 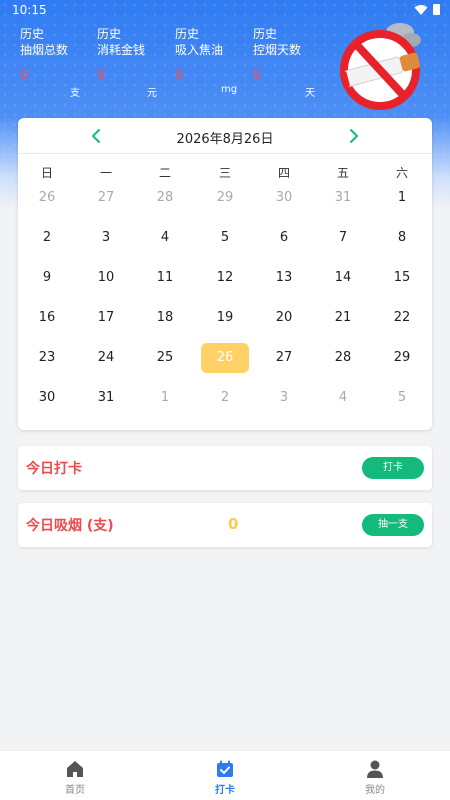 What do you see at coordinates (106, 358) in the screenshot?
I see `calendar-day: 24` at bounding box center [106, 358].